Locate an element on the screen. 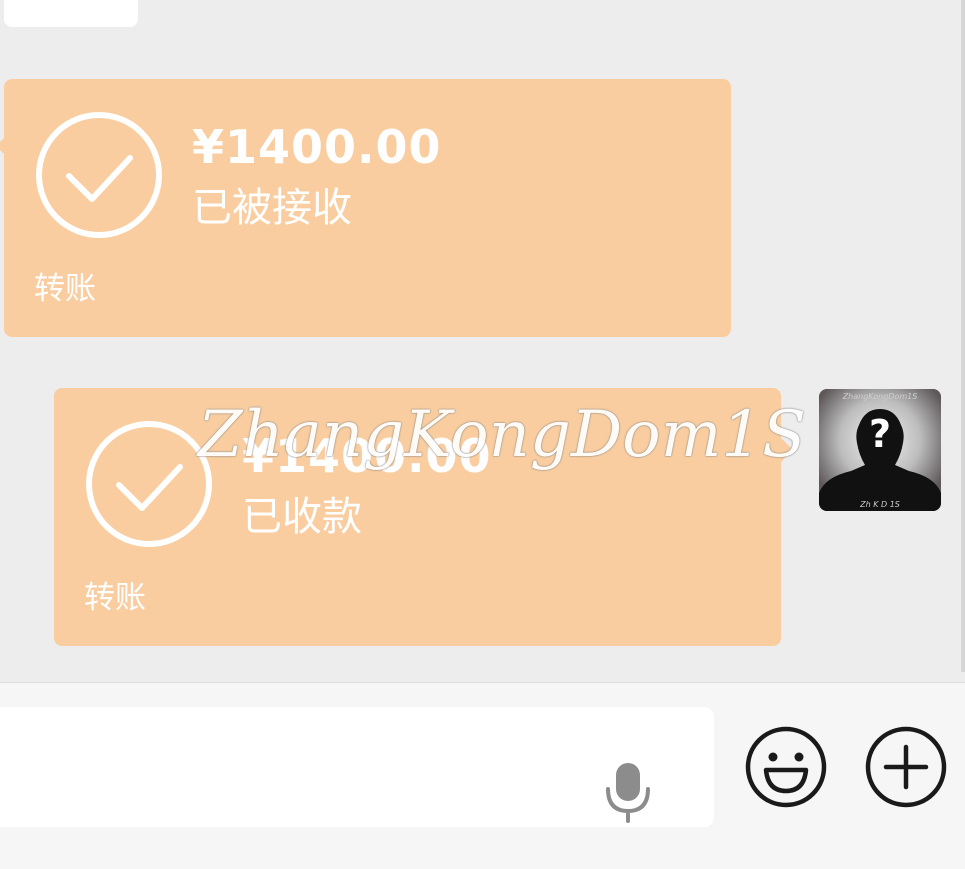 Image resolution: width=965 pixels, height=869 pixels. avatar-caption-top: ZhangKongDom1S is located at coordinates (880, 396).